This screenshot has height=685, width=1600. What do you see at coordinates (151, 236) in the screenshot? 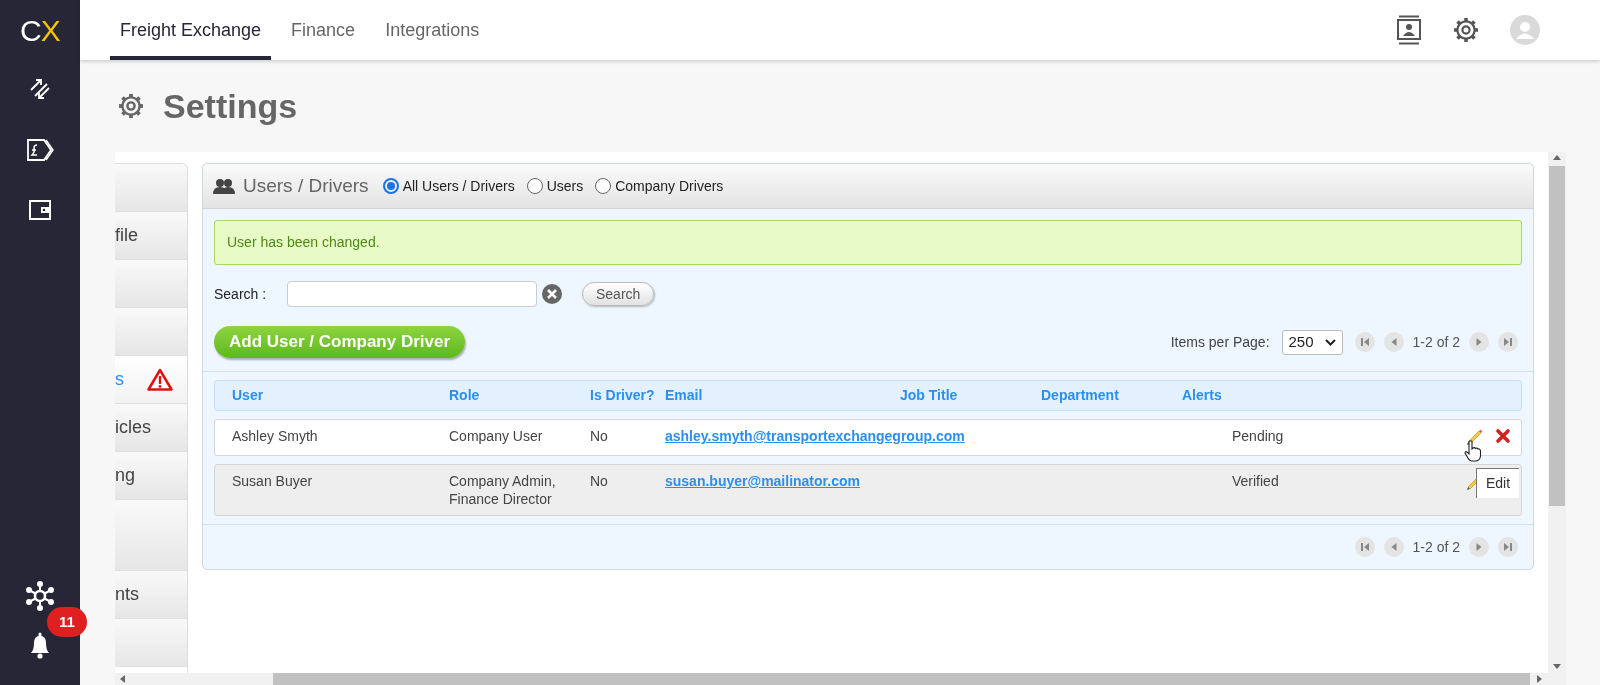
I see `settings-nav-item: file` at bounding box center [151, 236].